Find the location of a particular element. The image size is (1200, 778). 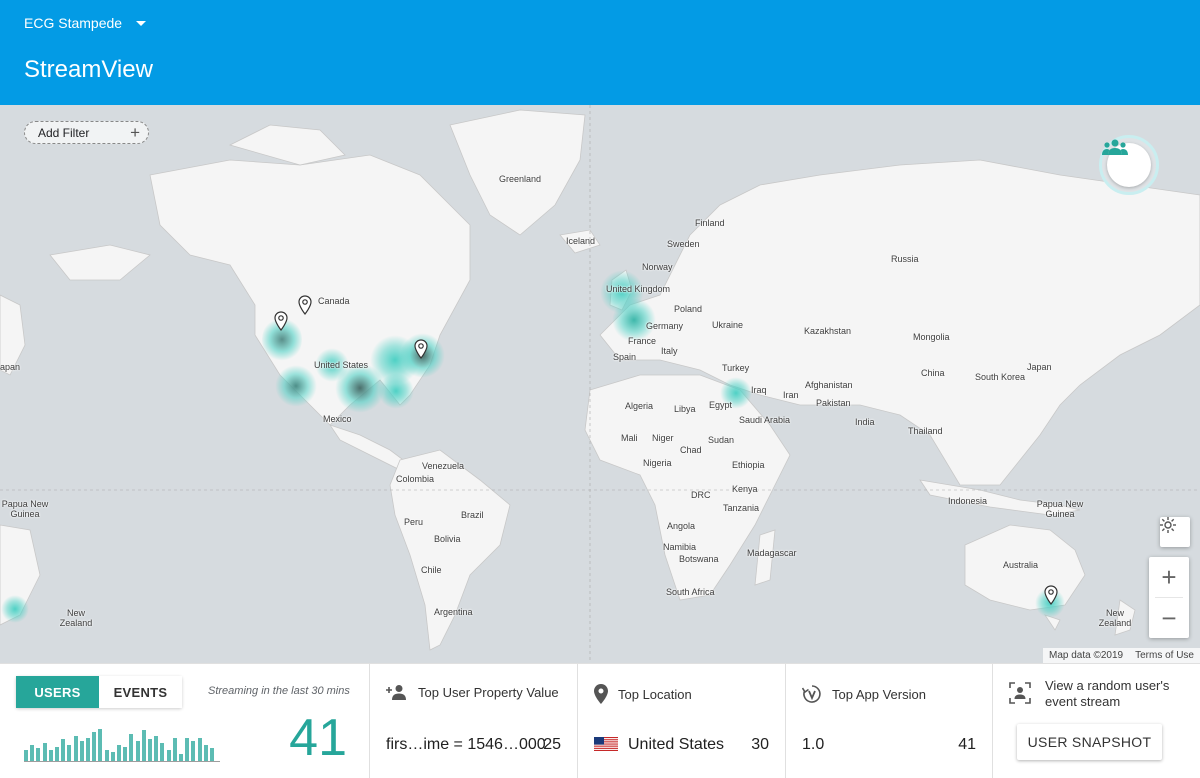

location-value: United States is located at coordinates (659, 745).